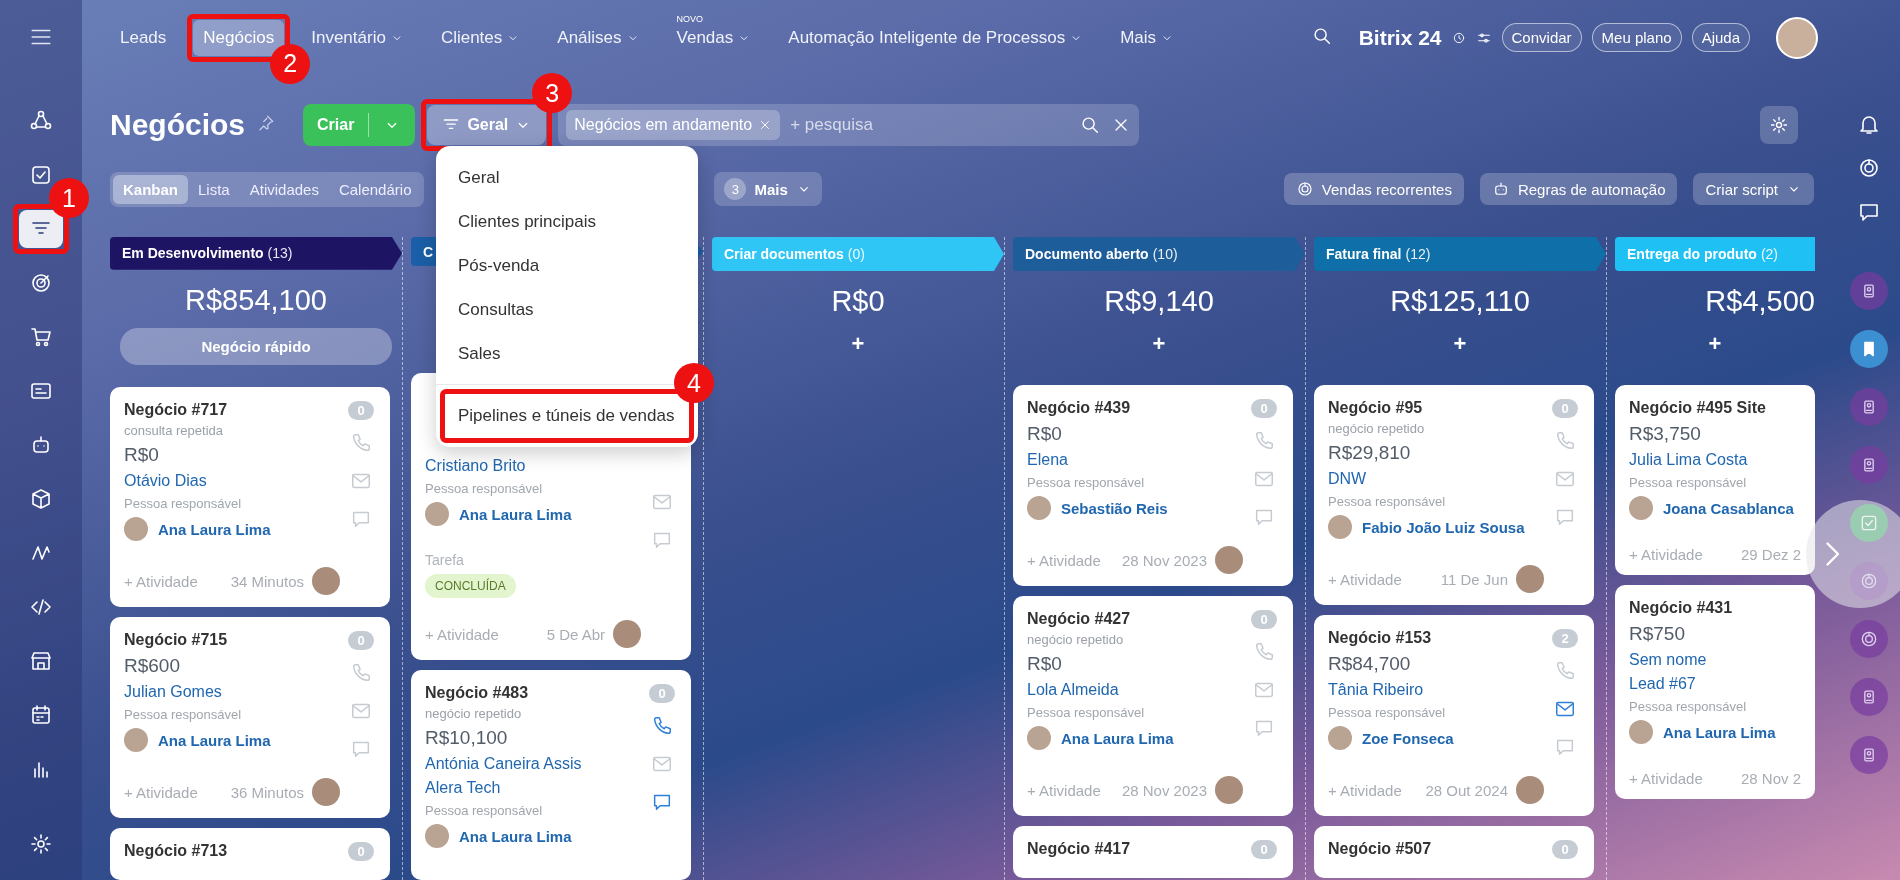  I want to click on responsible-link: Joana Casablanca, so click(1728, 508).